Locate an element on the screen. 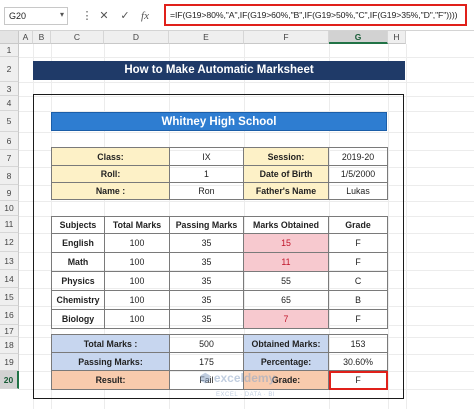  column-header-e: E is located at coordinates (206, 37).